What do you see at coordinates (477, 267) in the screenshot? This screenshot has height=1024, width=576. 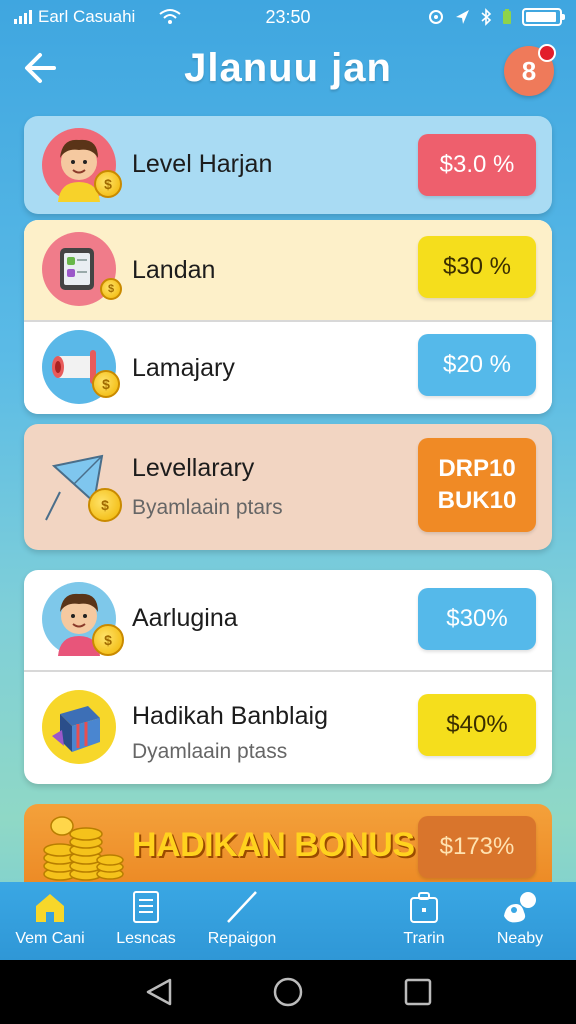 I see `value-badge: $30 %` at bounding box center [477, 267].